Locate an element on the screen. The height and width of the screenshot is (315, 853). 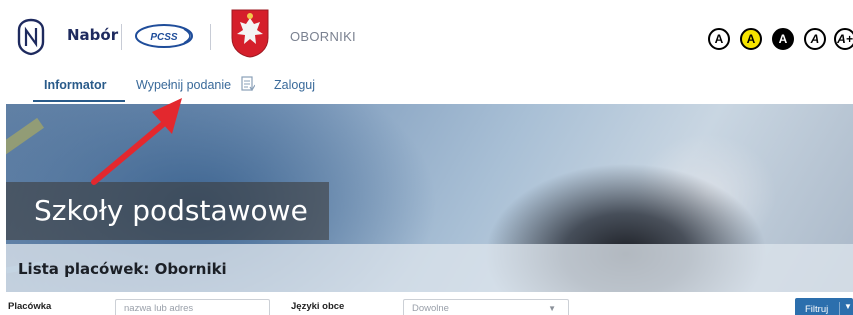
jezyki-selected-value: Dowolne is located at coordinates (430, 308).